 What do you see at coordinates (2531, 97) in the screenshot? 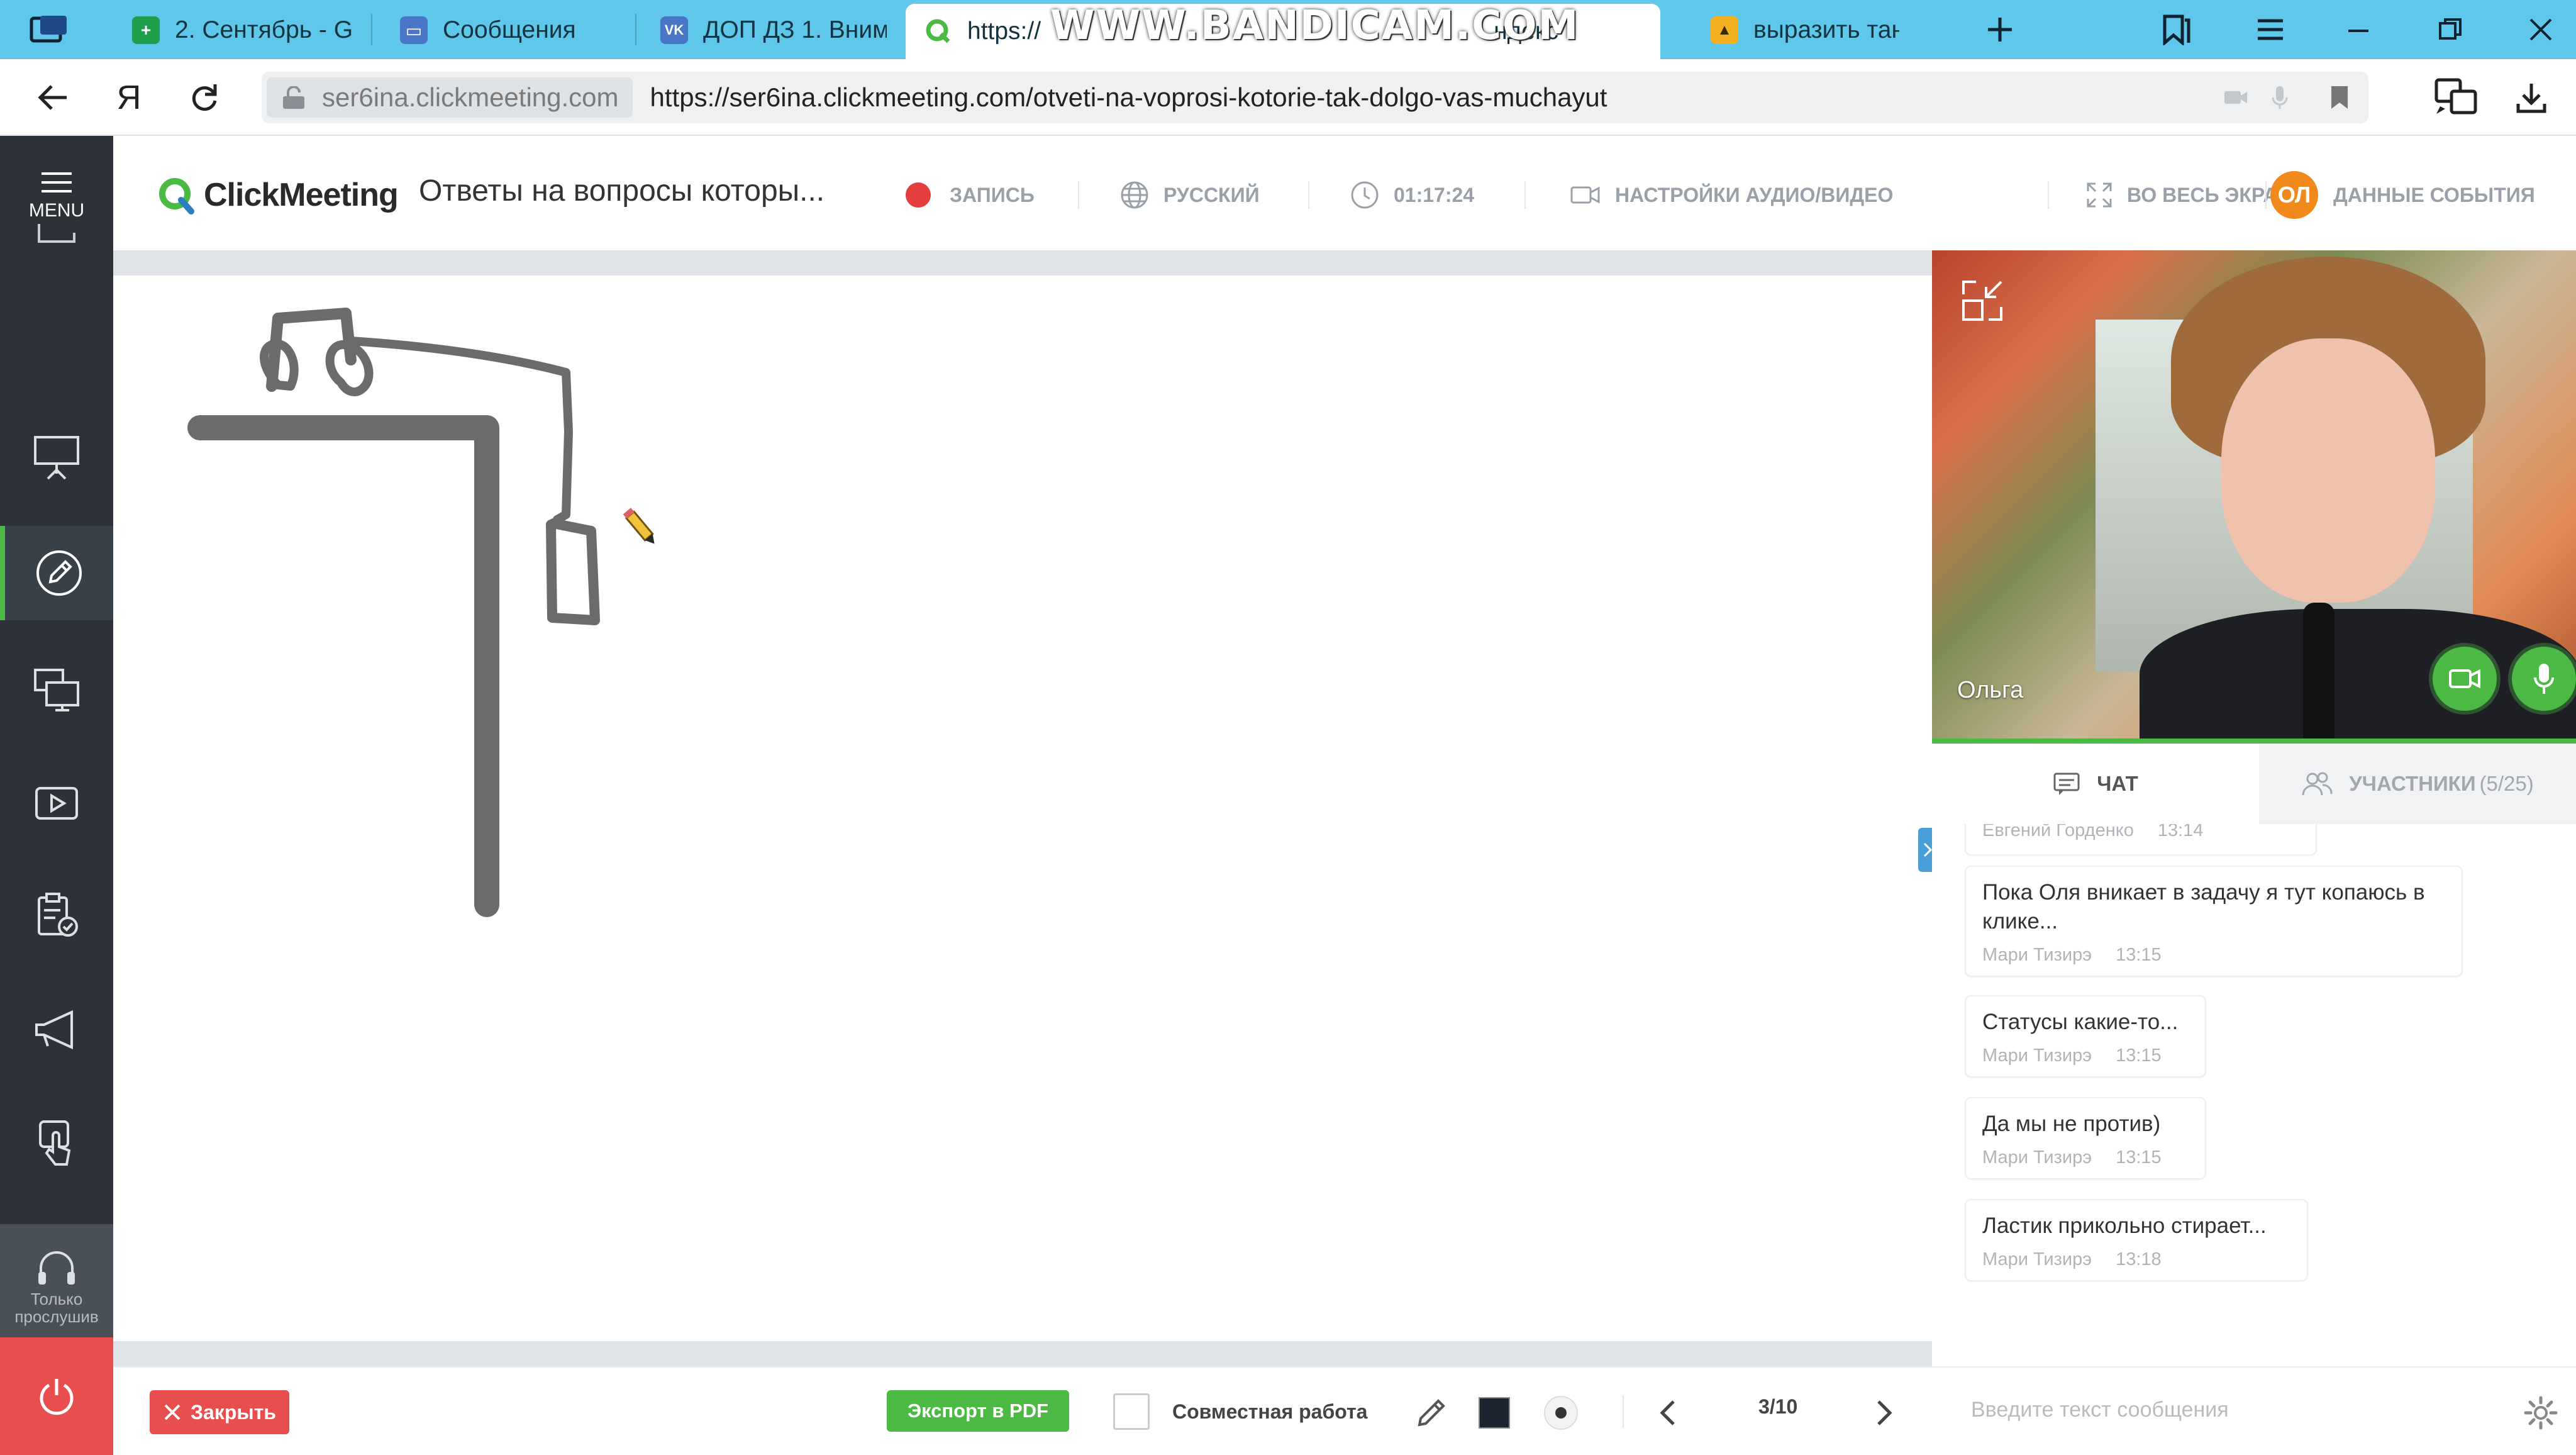
I see `download-icon` at bounding box center [2531, 97].